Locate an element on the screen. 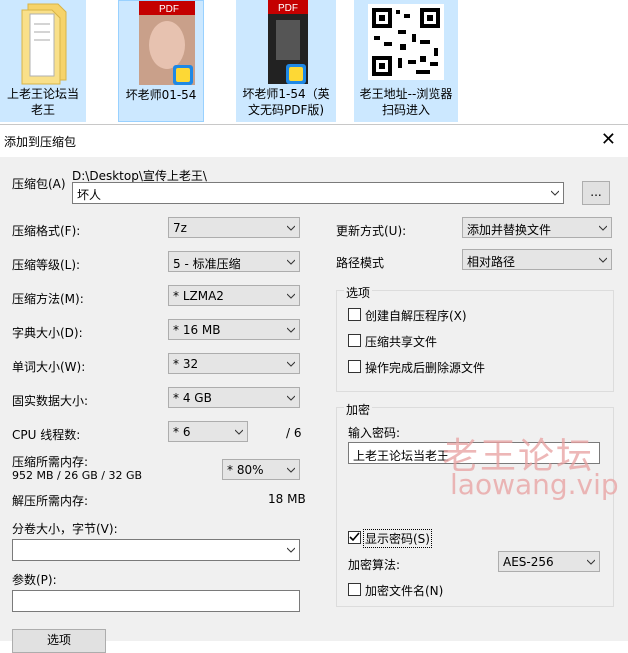 The image size is (628, 653). encryption-method-value: AES-256 is located at coordinates (528, 562).